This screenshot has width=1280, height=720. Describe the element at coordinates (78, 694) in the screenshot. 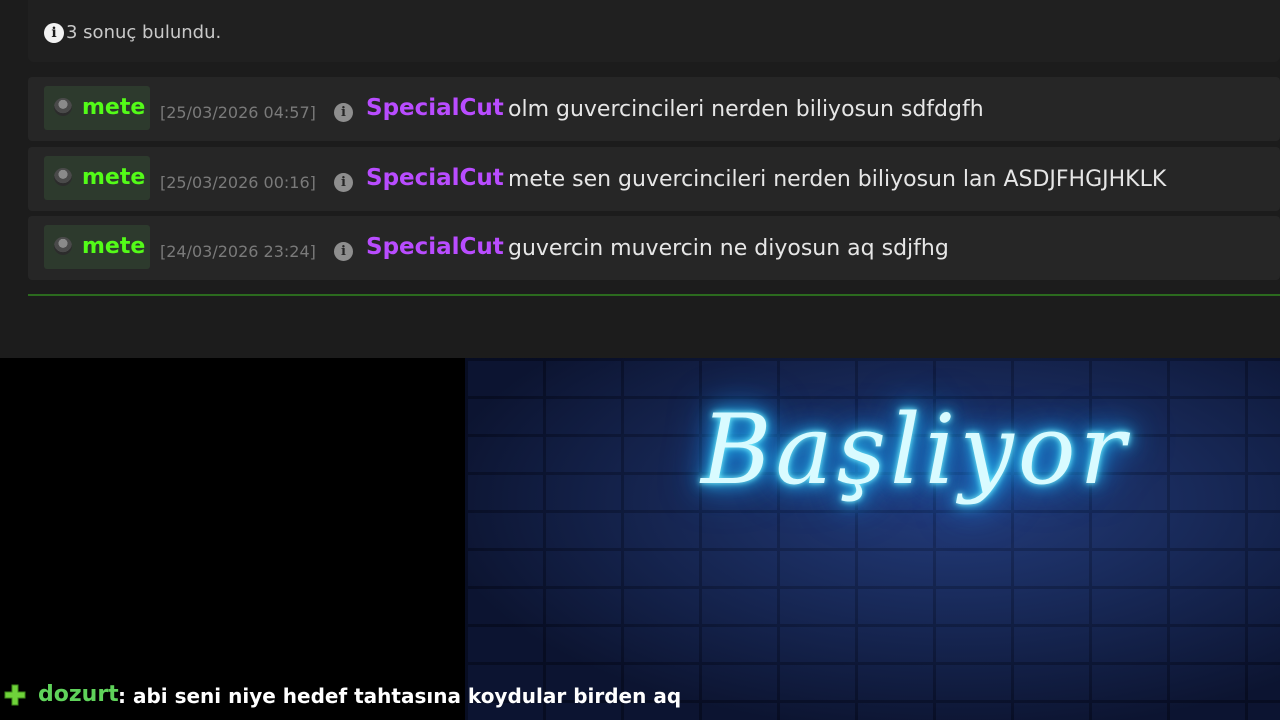

I see `chat-username: dozurt` at that location.